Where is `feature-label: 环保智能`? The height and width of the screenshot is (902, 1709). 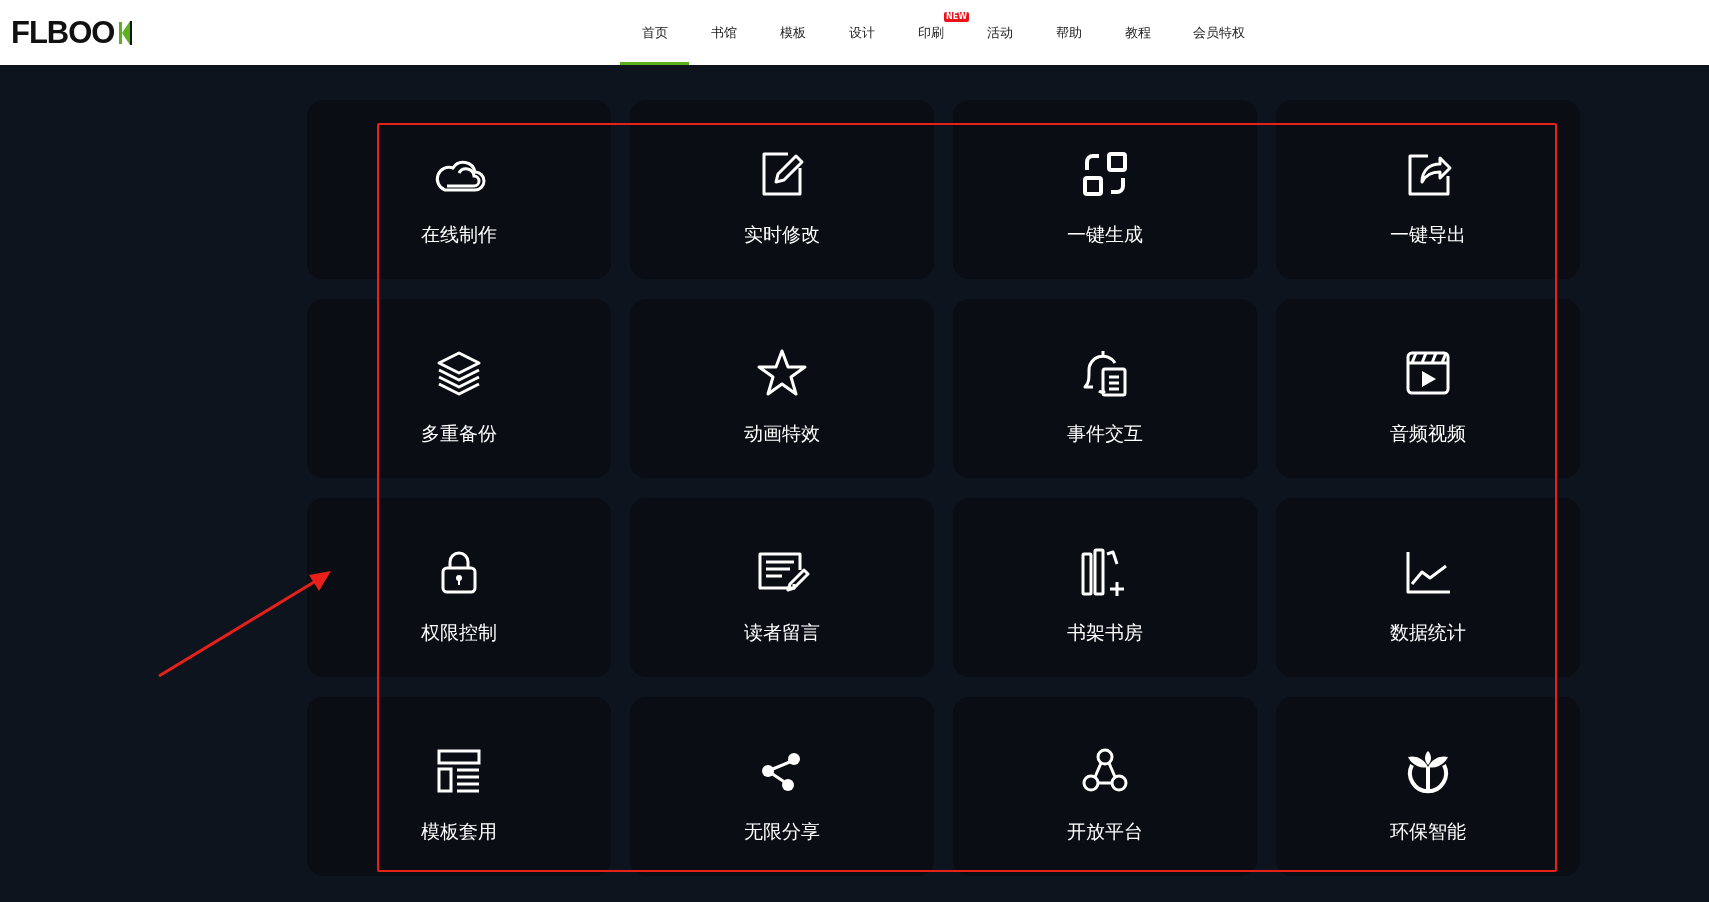
feature-label: 环保智能 is located at coordinates (1428, 831).